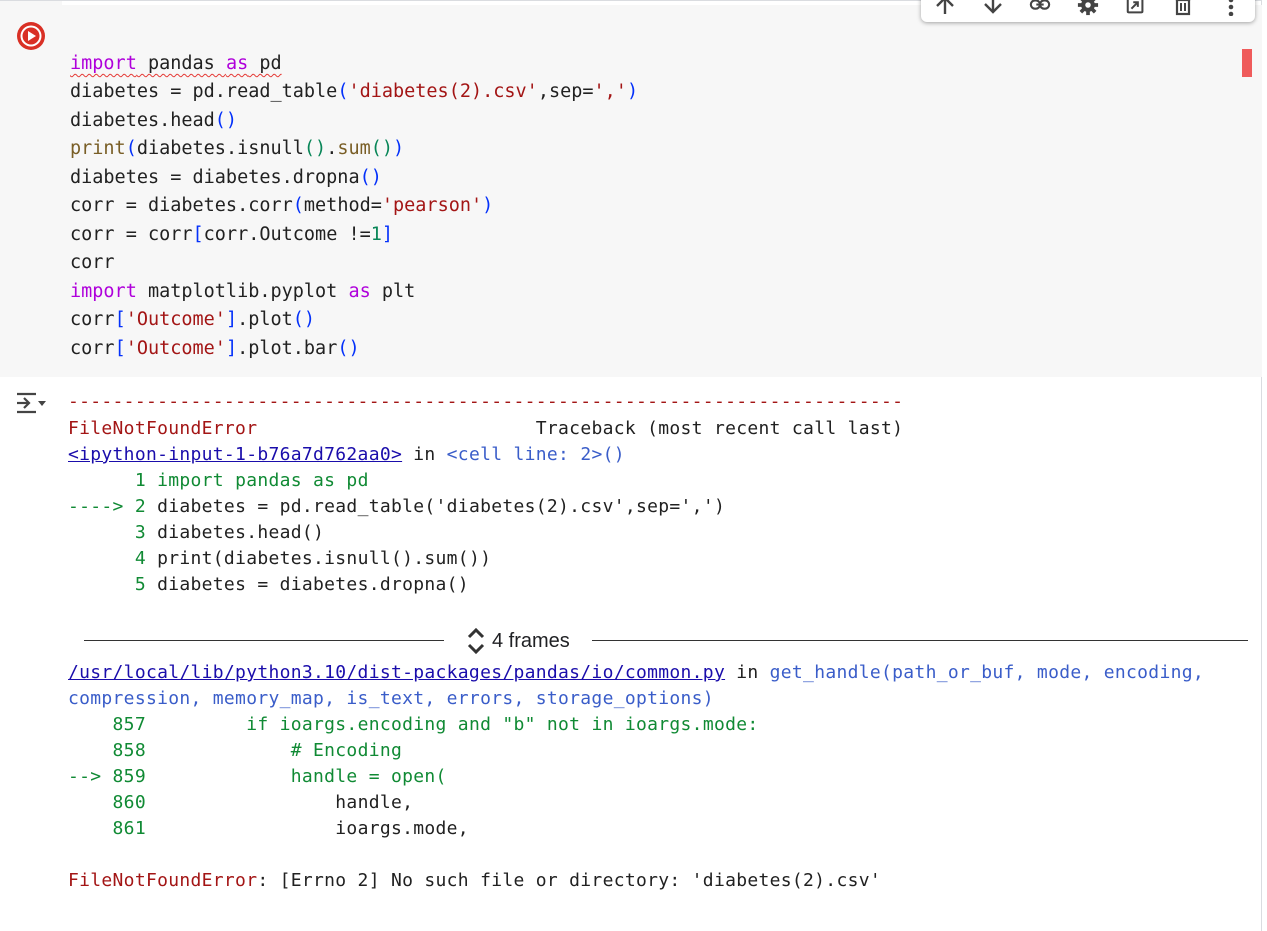 This screenshot has height=931, width=1267. I want to click on code-line-9: import matplotlib.pyplot as plt, so click(243, 291).